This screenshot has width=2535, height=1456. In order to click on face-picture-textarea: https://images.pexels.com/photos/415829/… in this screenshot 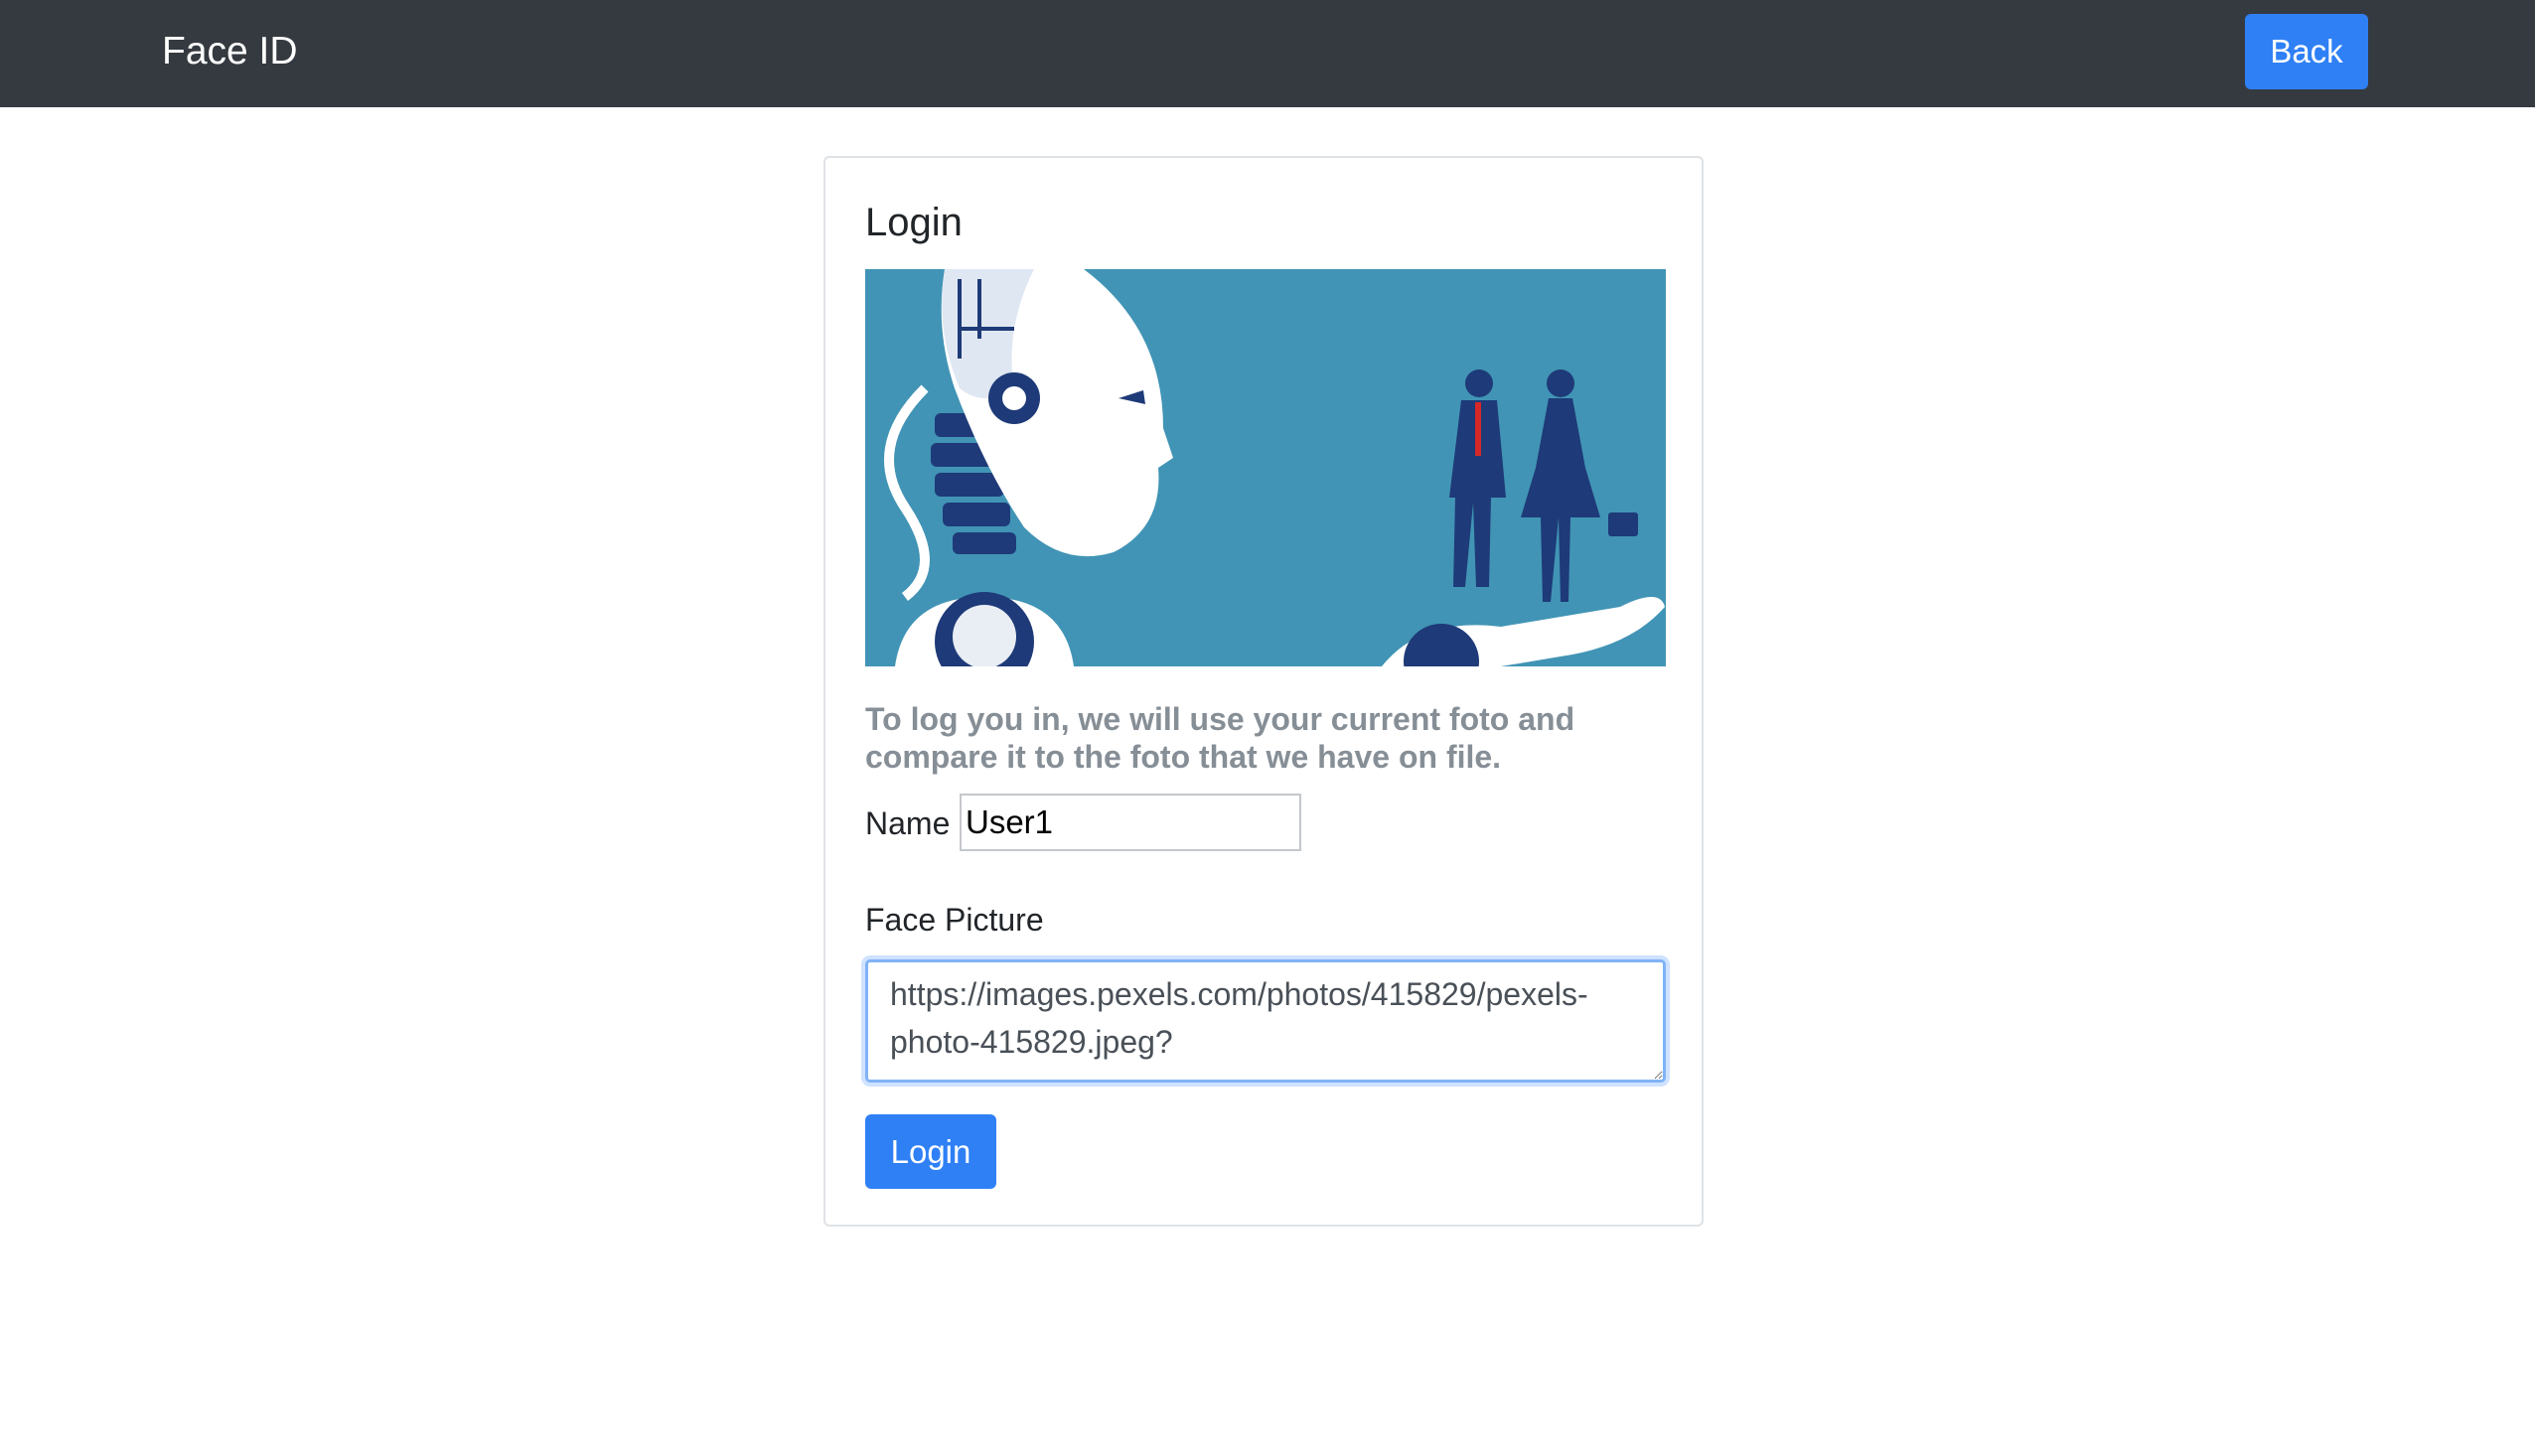, I will do `click(1265, 1021)`.